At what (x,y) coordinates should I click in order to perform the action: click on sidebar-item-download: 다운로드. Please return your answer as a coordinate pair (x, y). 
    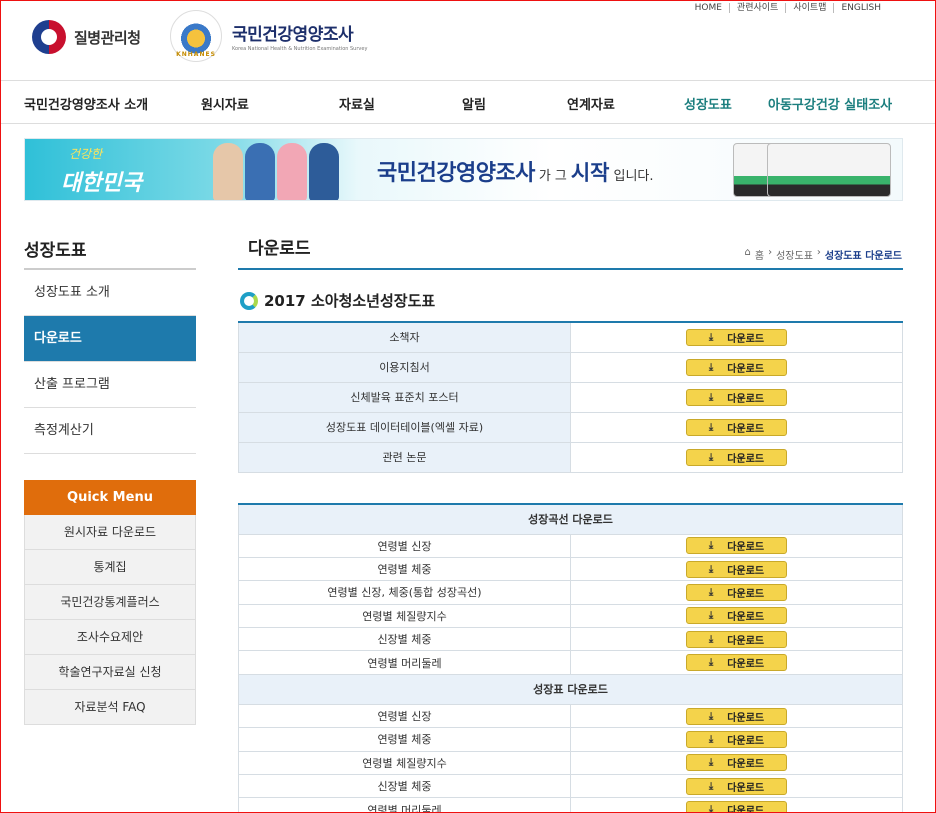
    Looking at the image, I should click on (110, 339).